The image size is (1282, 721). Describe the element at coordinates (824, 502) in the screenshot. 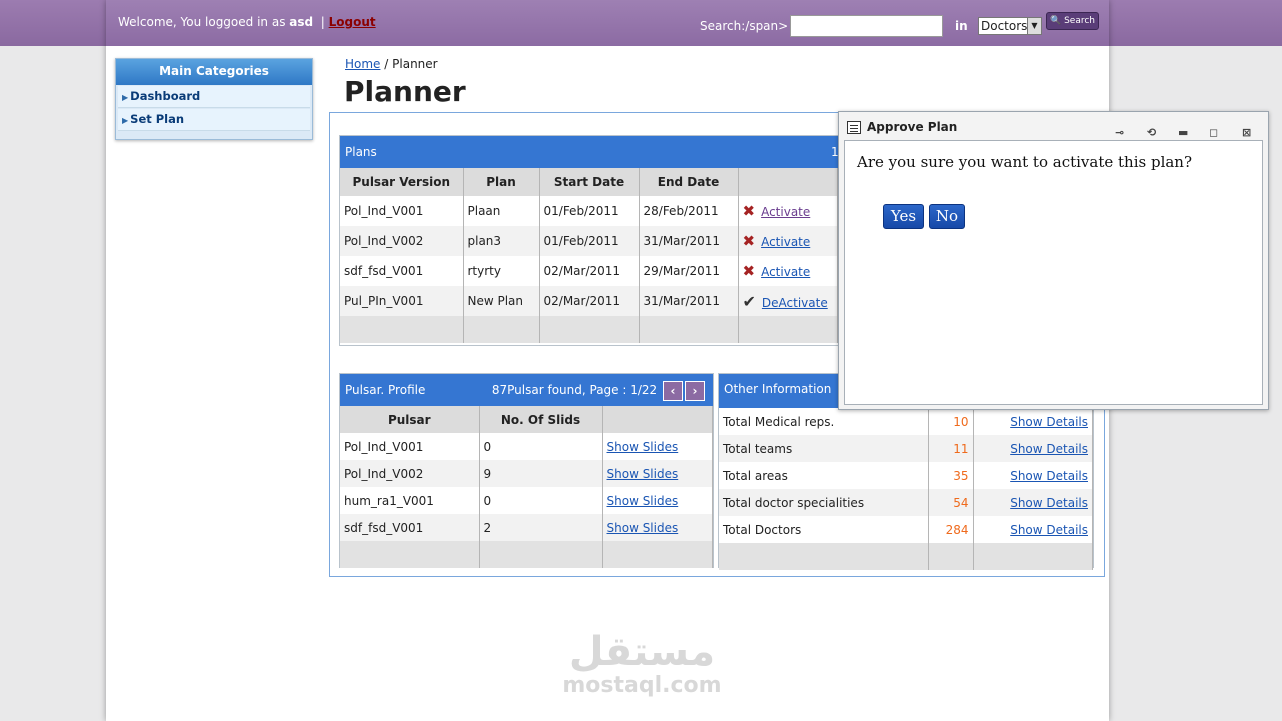

I see `cell-label: Total doctor specialities` at that location.